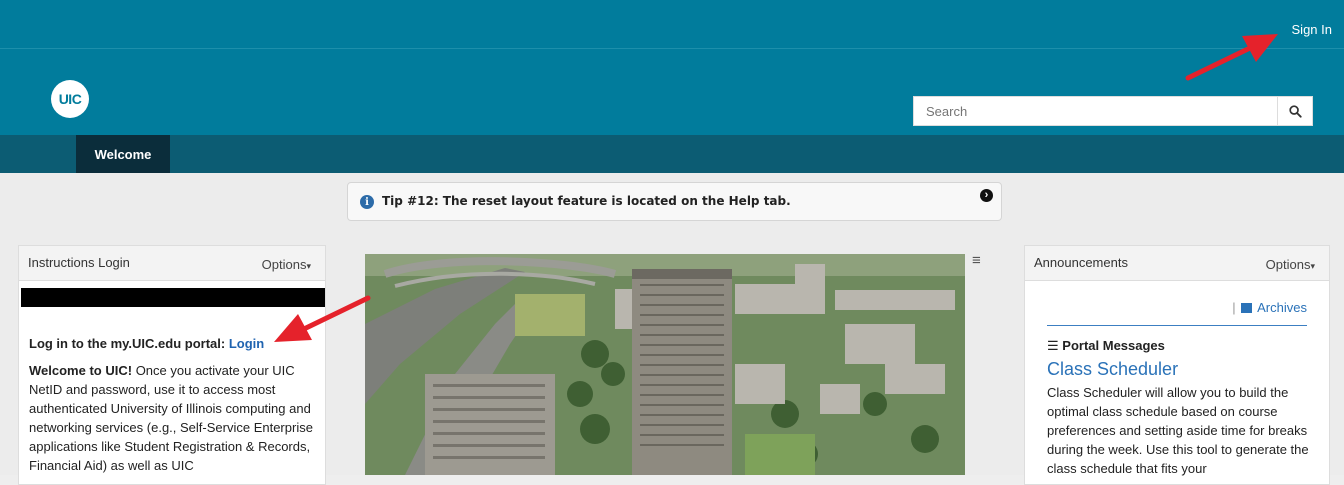  Describe the element at coordinates (127, 343) in the screenshot. I see `login-prefix: Log in to the my.UIC.edu portal:` at that location.